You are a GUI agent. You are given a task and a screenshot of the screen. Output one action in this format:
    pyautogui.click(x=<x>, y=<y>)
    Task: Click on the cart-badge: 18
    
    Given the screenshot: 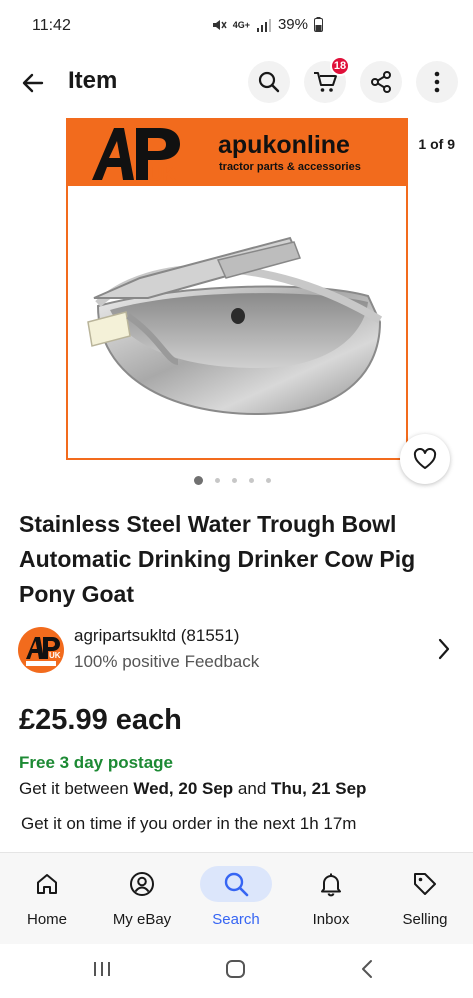 What is the action you would take?
    pyautogui.click(x=340, y=66)
    